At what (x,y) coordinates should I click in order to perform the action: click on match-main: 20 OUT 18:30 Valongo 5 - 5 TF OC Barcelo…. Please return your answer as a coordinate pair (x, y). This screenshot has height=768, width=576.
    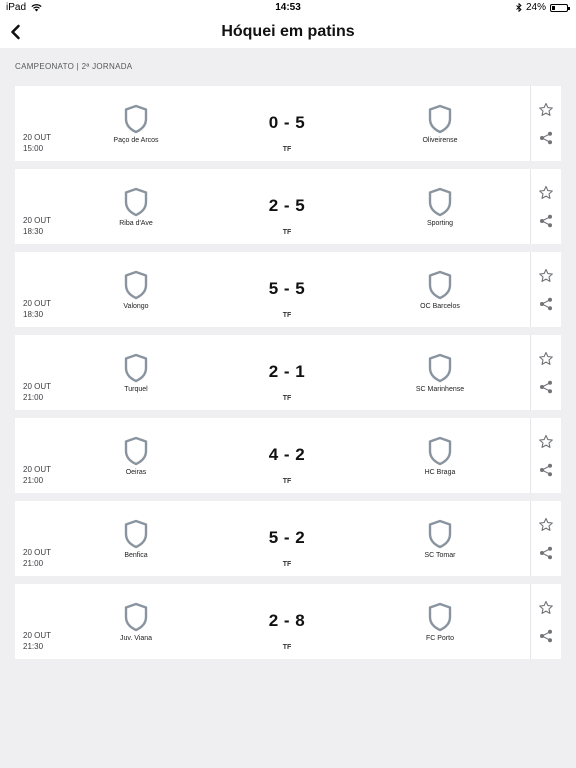
    Looking at the image, I should click on (273, 289).